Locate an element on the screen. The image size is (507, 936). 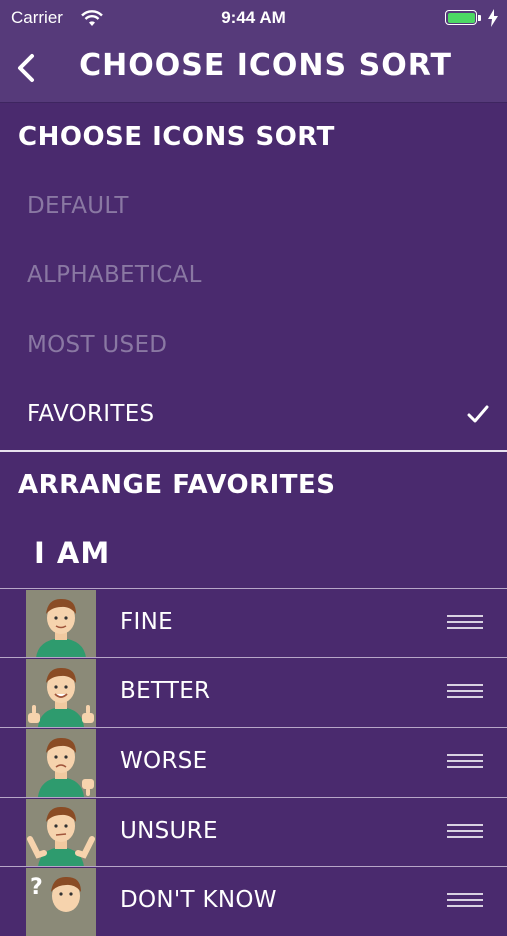
favorite-label: FINE is located at coordinates (146, 622).